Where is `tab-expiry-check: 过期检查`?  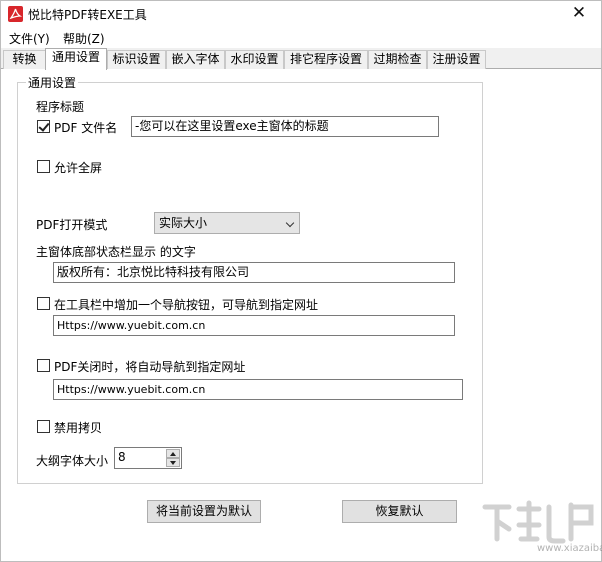 tab-expiry-check: 过期检查 is located at coordinates (397, 59).